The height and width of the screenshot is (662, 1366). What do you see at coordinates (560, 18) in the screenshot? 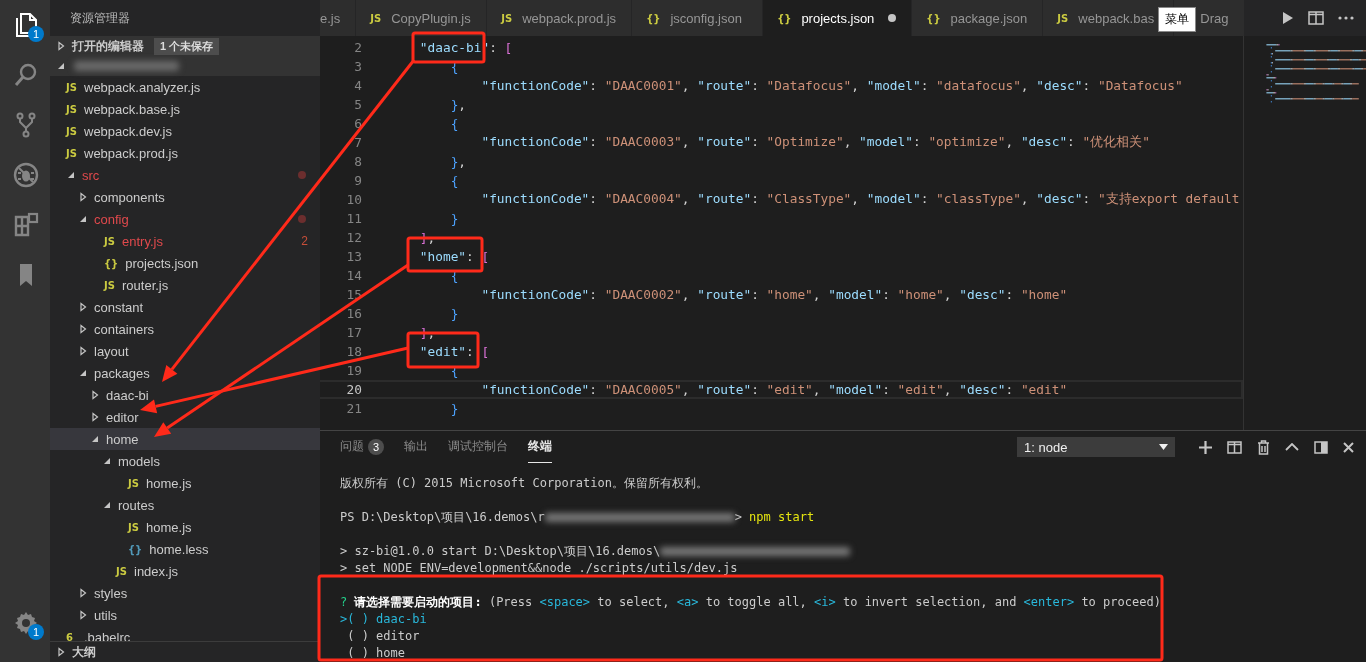
I see `editor-tab: JS webpack.prod.js` at bounding box center [560, 18].